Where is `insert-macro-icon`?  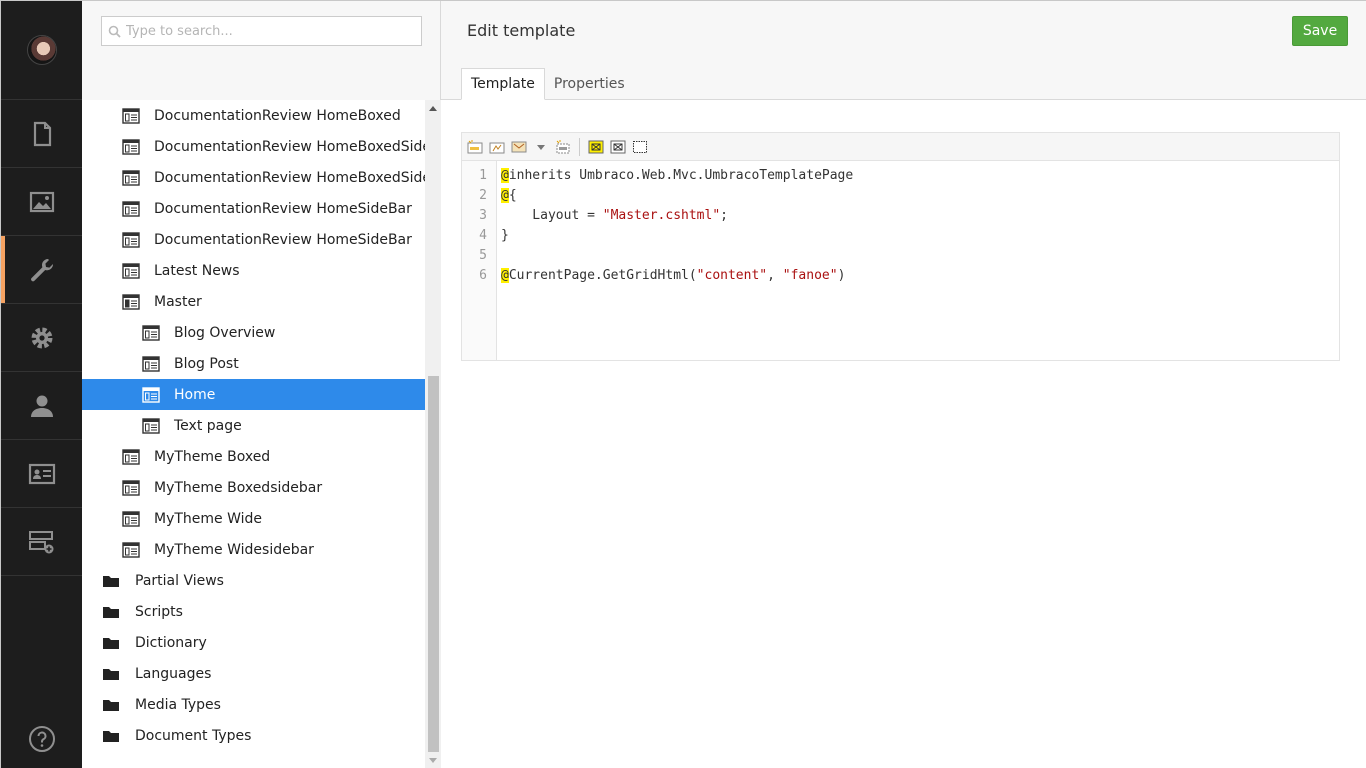 insert-macro-icon is located at coordinates (497, 147).